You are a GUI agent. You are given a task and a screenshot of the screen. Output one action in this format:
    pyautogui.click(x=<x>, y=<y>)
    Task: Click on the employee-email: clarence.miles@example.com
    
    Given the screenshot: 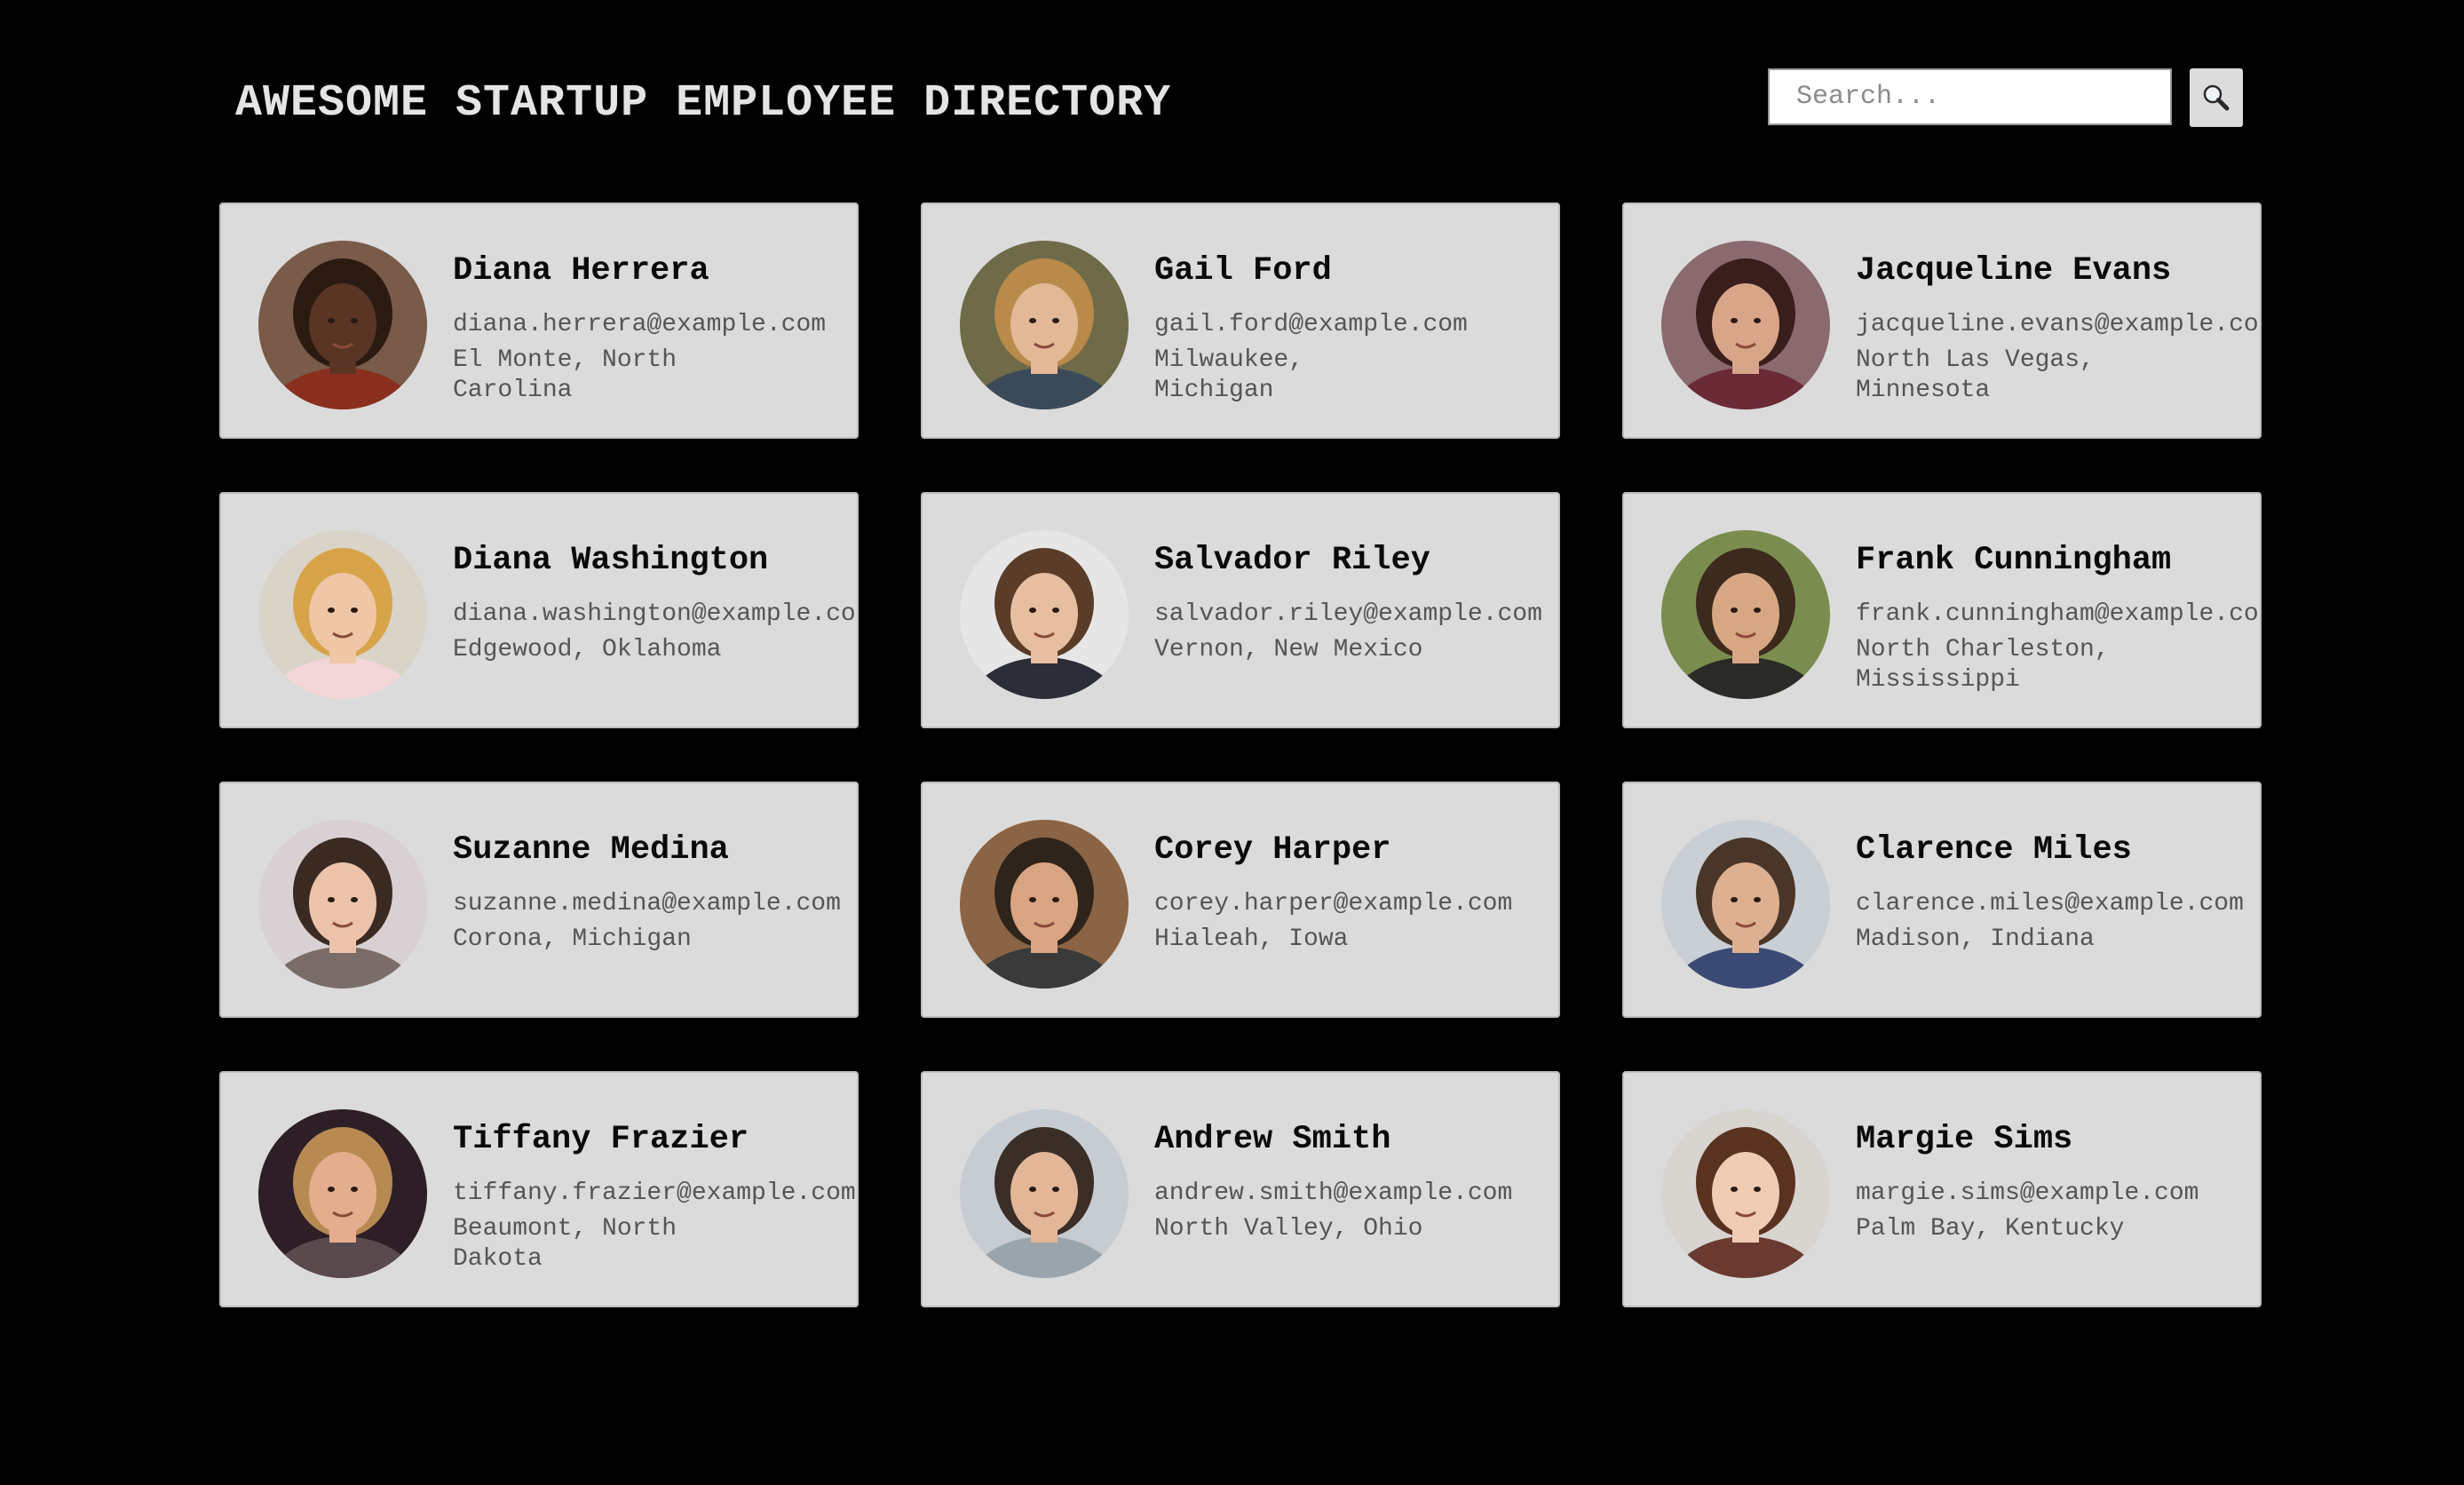 What is the action you would take?
    pyautogui.click(x=2050, y=904)
    